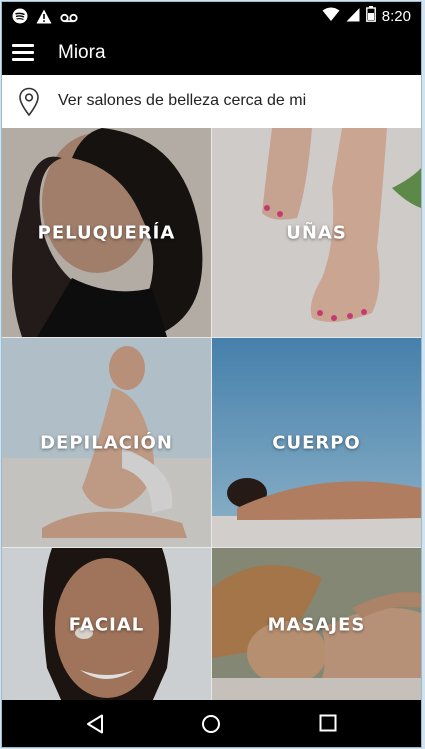  I want to click on navigation-bar, so click(211, 723).